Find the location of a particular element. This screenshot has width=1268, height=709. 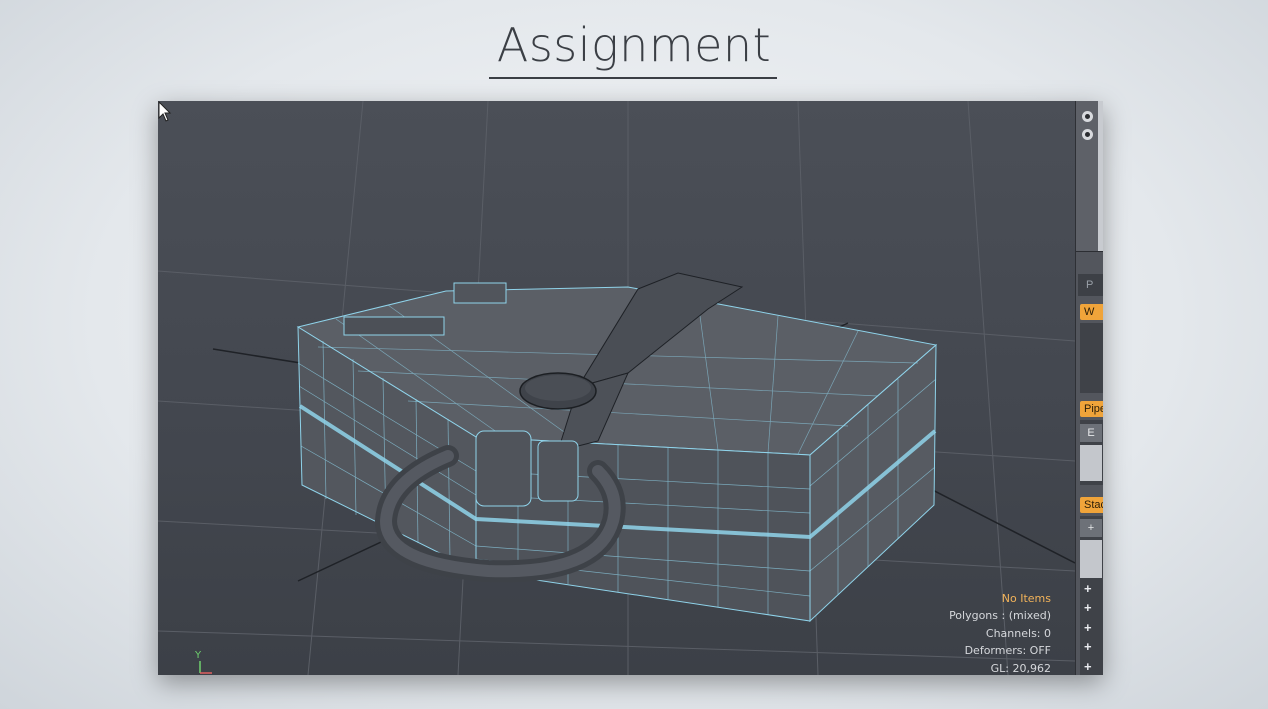

gl-status: GL: 20,962 is located at coordinates (1020, 668).